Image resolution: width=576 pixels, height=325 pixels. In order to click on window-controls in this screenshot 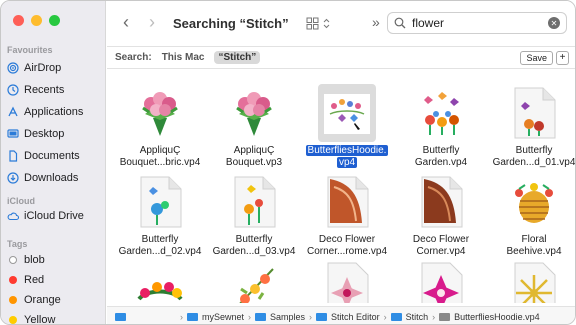, I will do `click(36, 20)`.